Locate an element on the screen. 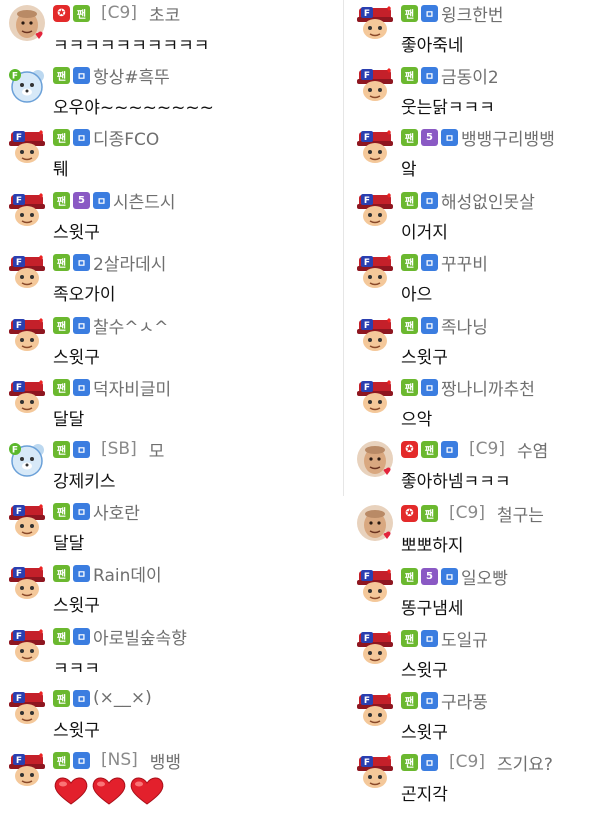 Image resolution: width=595 pixels, height=826 pixels. chat-message: F 팬 ㅁ 사호란 달달 is located at coordinates (173, 528).